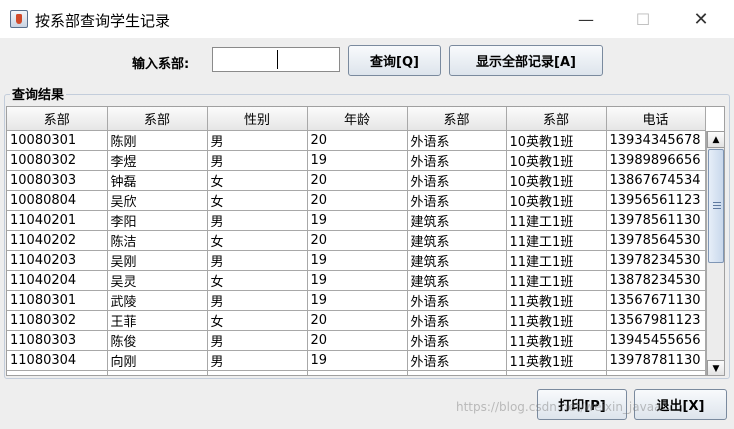 Image resolution: width=734 pixels, height=429 pixels. I want to click on vertical-scrollbar: ▲ ▼, so click(715, 253).